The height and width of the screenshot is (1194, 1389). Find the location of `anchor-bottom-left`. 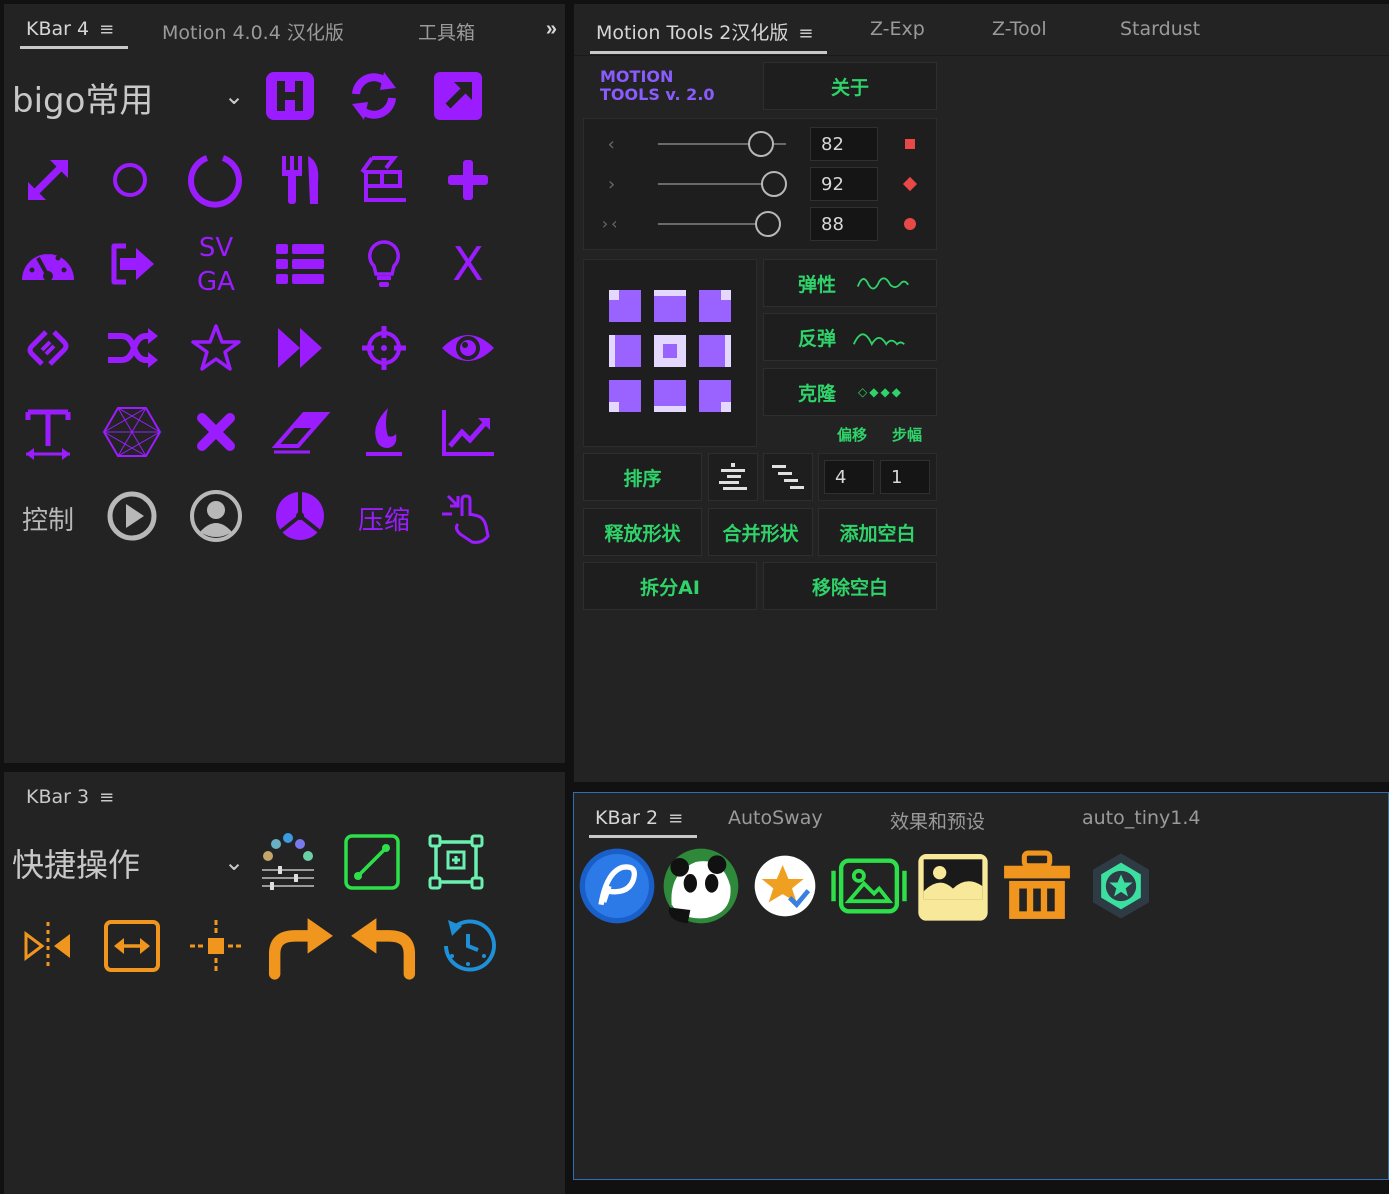

anchor-bottom-left is located at coordinates (625, 396).